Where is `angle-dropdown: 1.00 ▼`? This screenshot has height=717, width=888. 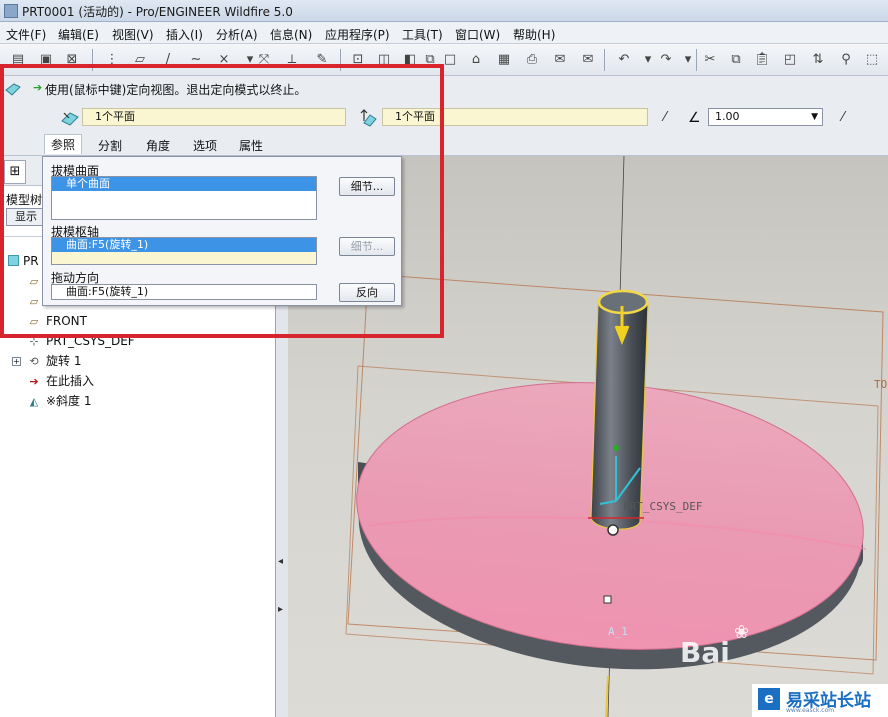
angle-dropdown: 1.00 ▼ is located at coordinates (765, 117).